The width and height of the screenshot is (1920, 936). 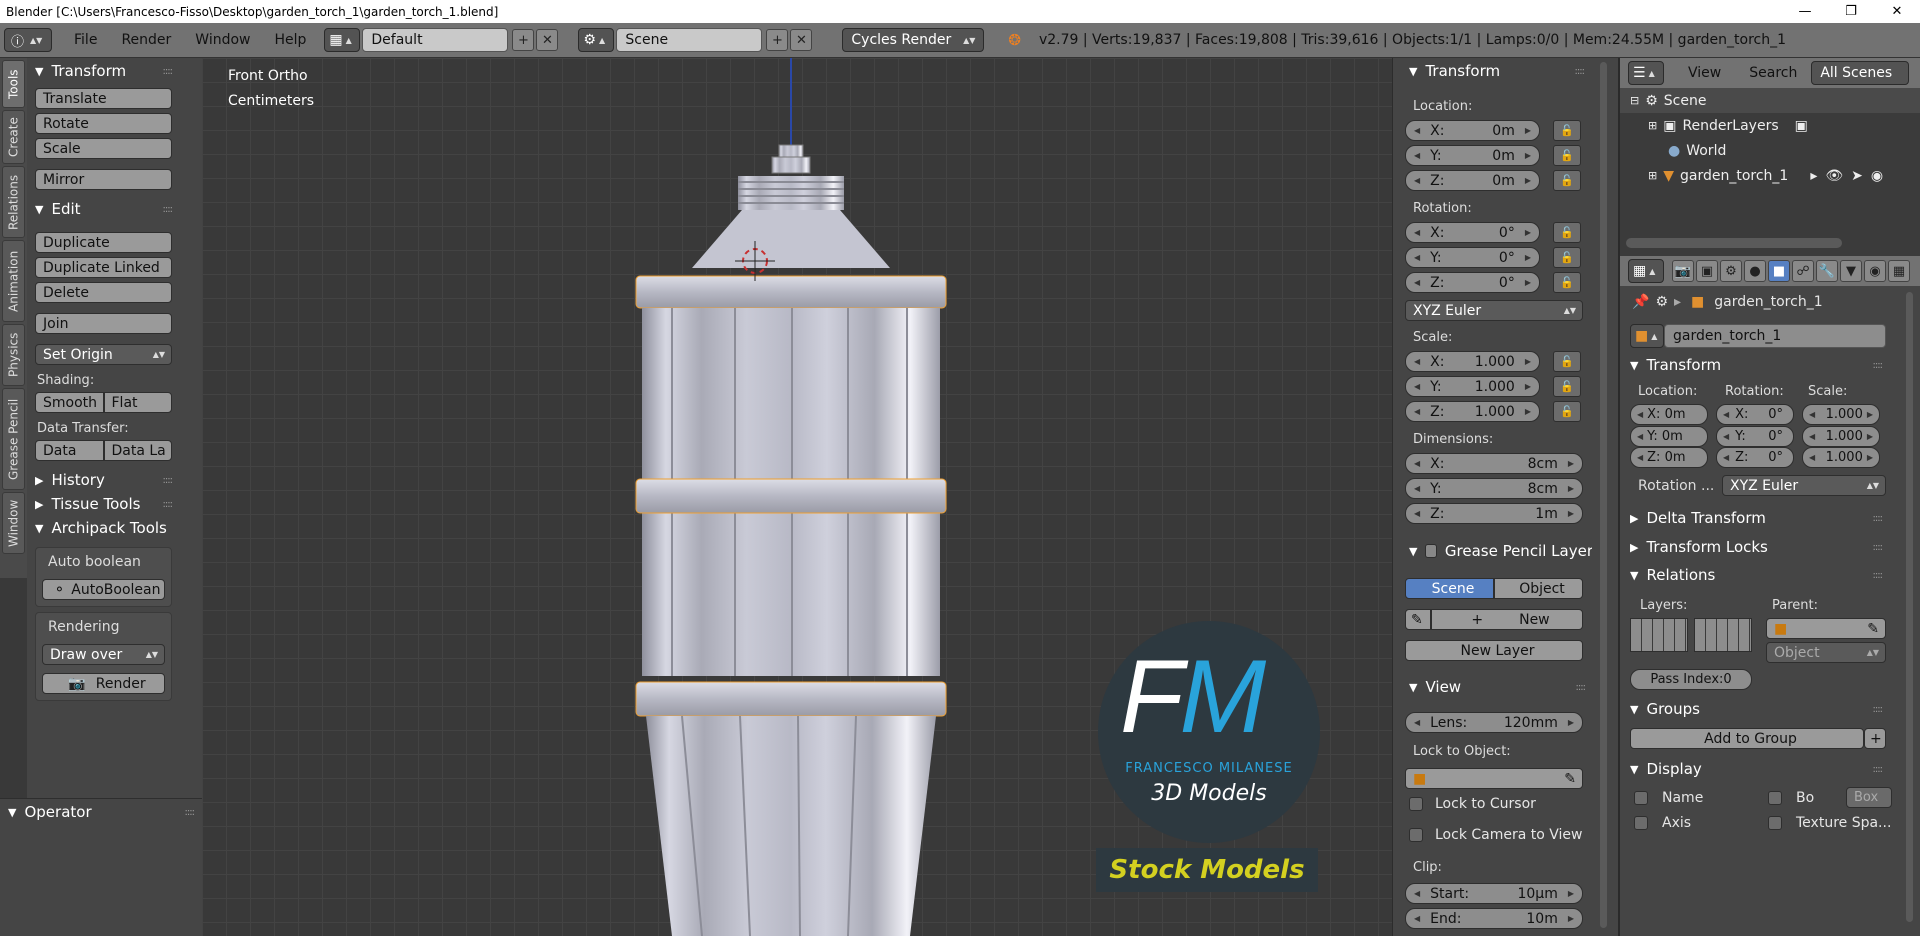 What do you see at coordinates (1669, 457) in the screenshot?
I see `props-location-z: ◀ Z: 0m` at bounding box center [1669, 457].